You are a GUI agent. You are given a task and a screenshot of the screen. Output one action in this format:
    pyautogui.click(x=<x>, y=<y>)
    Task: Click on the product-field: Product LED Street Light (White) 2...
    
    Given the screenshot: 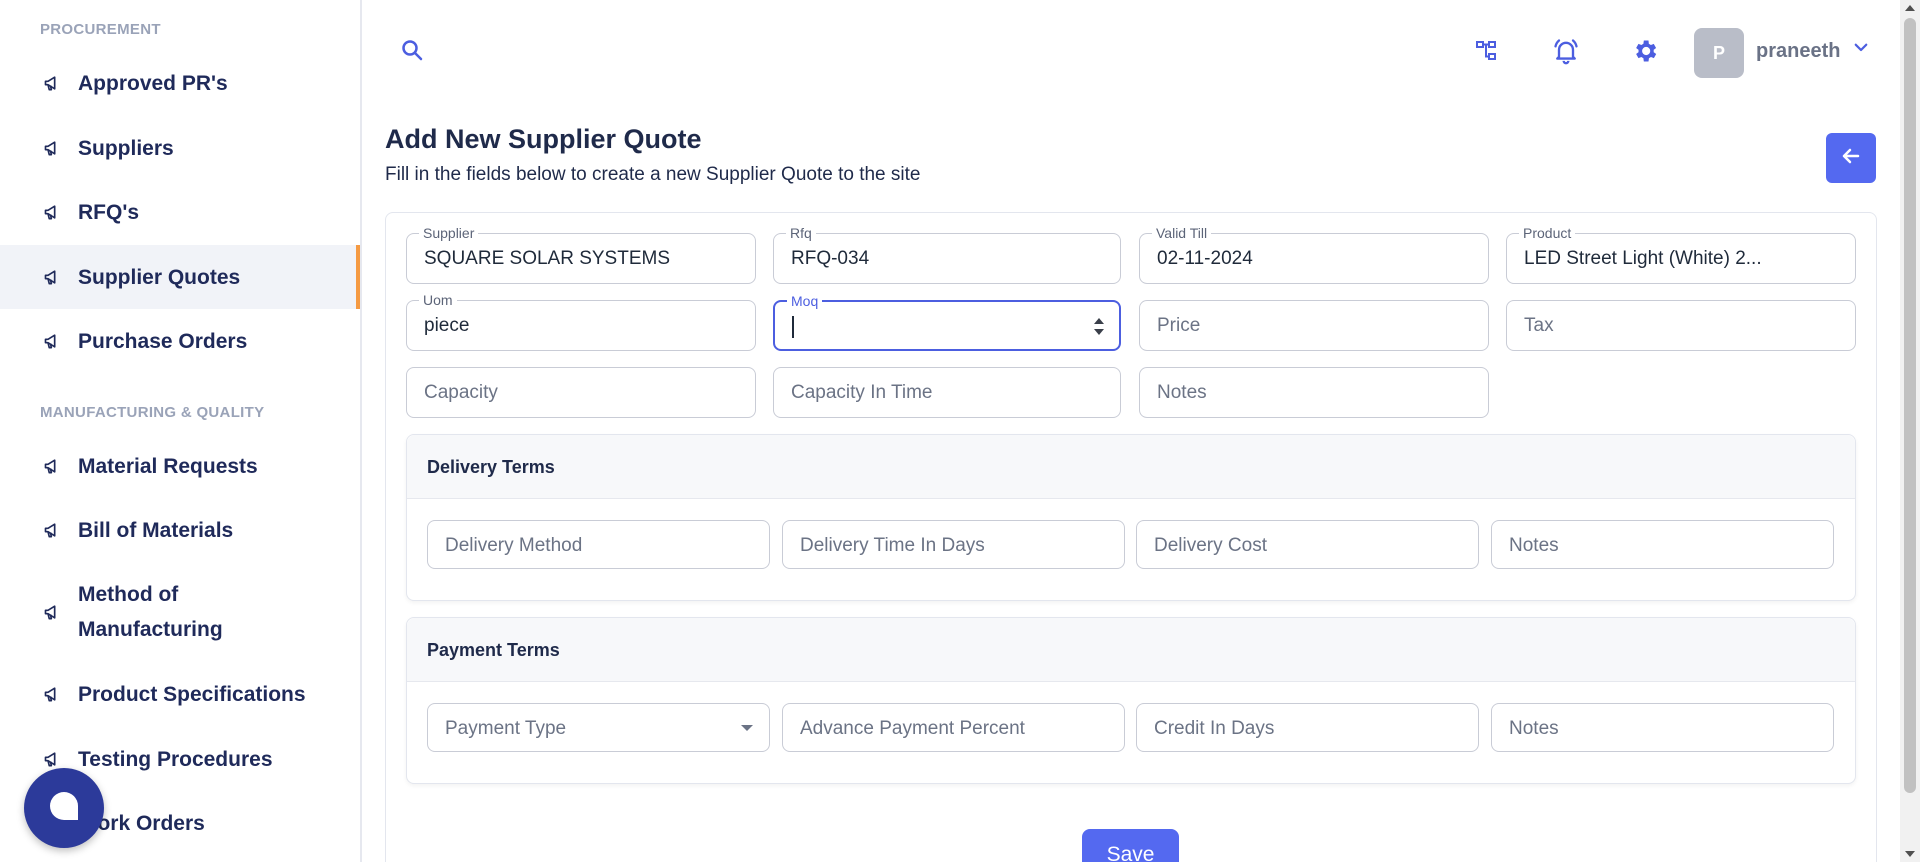 What is the action you would take?
    pyautogui.click(x=1681, y=254)
    